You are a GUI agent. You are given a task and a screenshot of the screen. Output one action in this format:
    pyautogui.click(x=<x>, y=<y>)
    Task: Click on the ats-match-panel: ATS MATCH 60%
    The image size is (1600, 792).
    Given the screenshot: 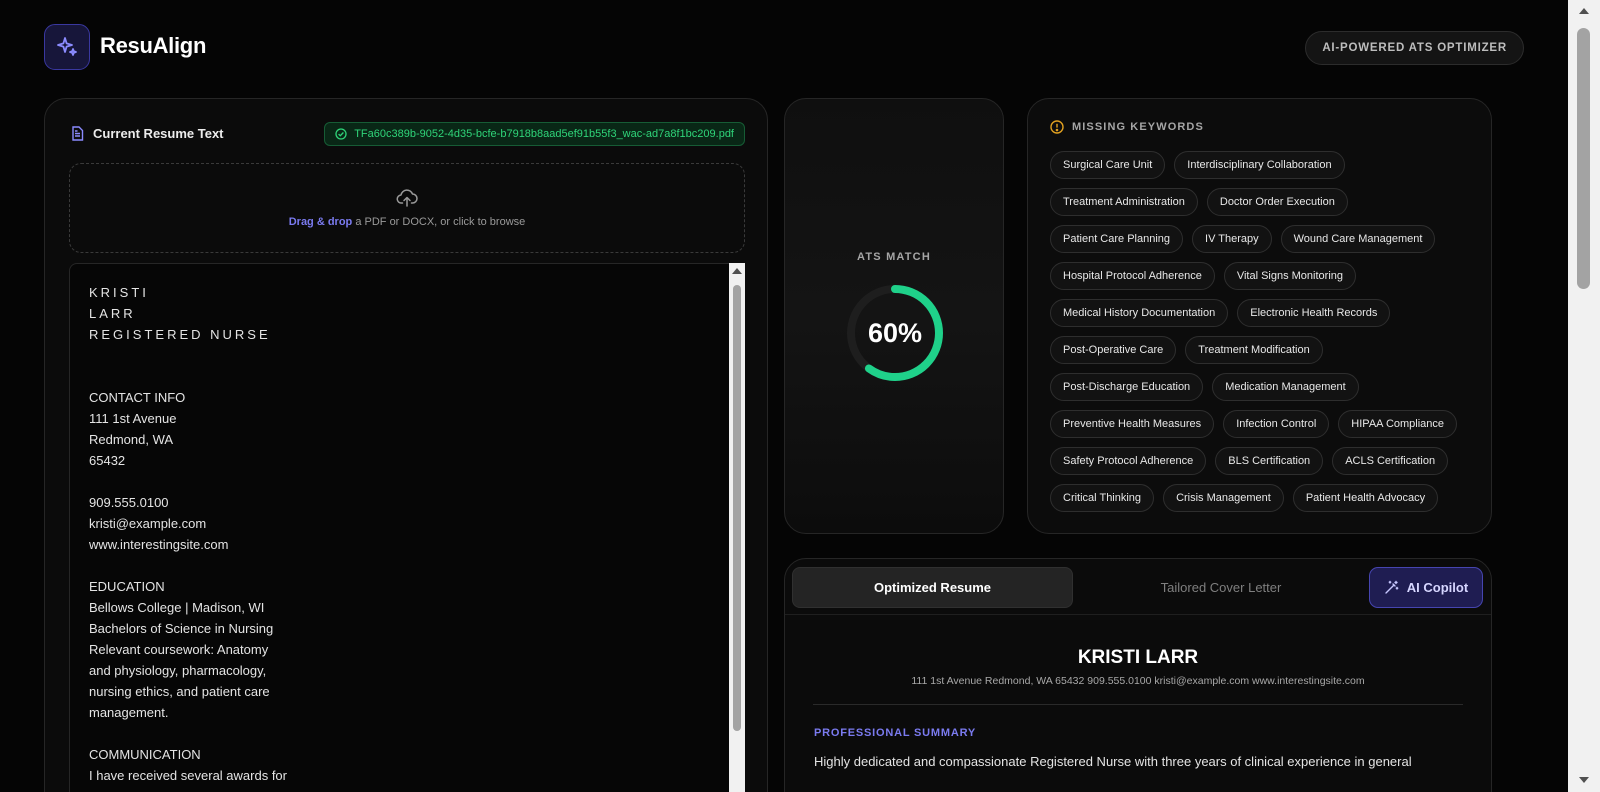 What is the action you would take?
    pyautogui.click(x=894, y=316)
    